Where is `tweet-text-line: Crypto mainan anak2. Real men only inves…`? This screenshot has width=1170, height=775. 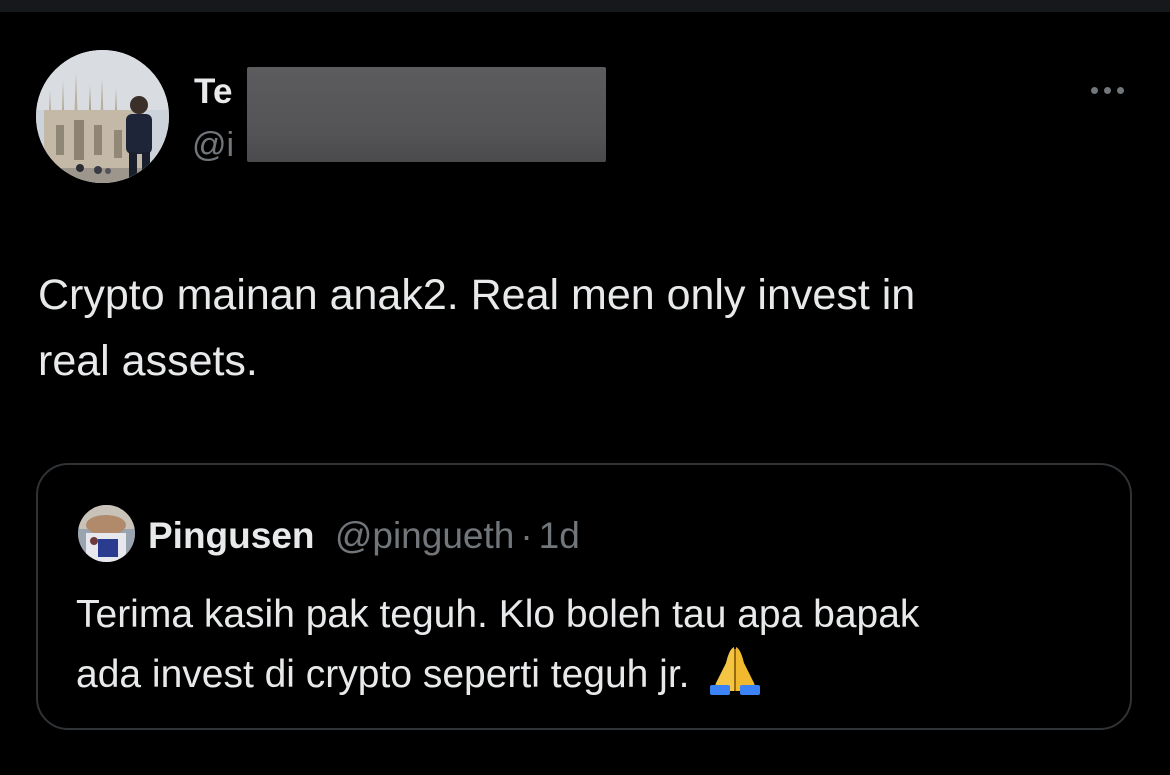 tweet-text-line: Crypto mainan anak2. Real men only inves… is located at coordinates (477, 295).